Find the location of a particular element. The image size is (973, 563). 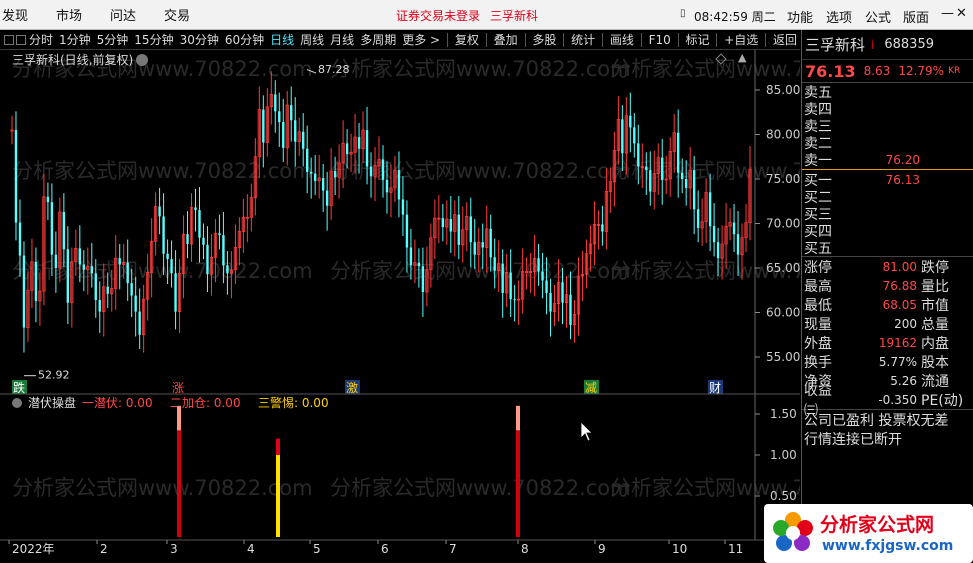

stat-row: 最高 76.88 量比 is located at coordinates (887, 285).